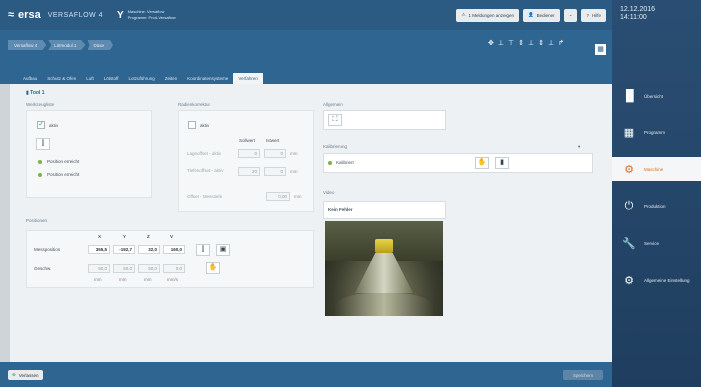 This screenshot has width=701, height=387. Describe the element at coordinates (329, 192) in the screenshot. I see `section-title: Video` at that location.